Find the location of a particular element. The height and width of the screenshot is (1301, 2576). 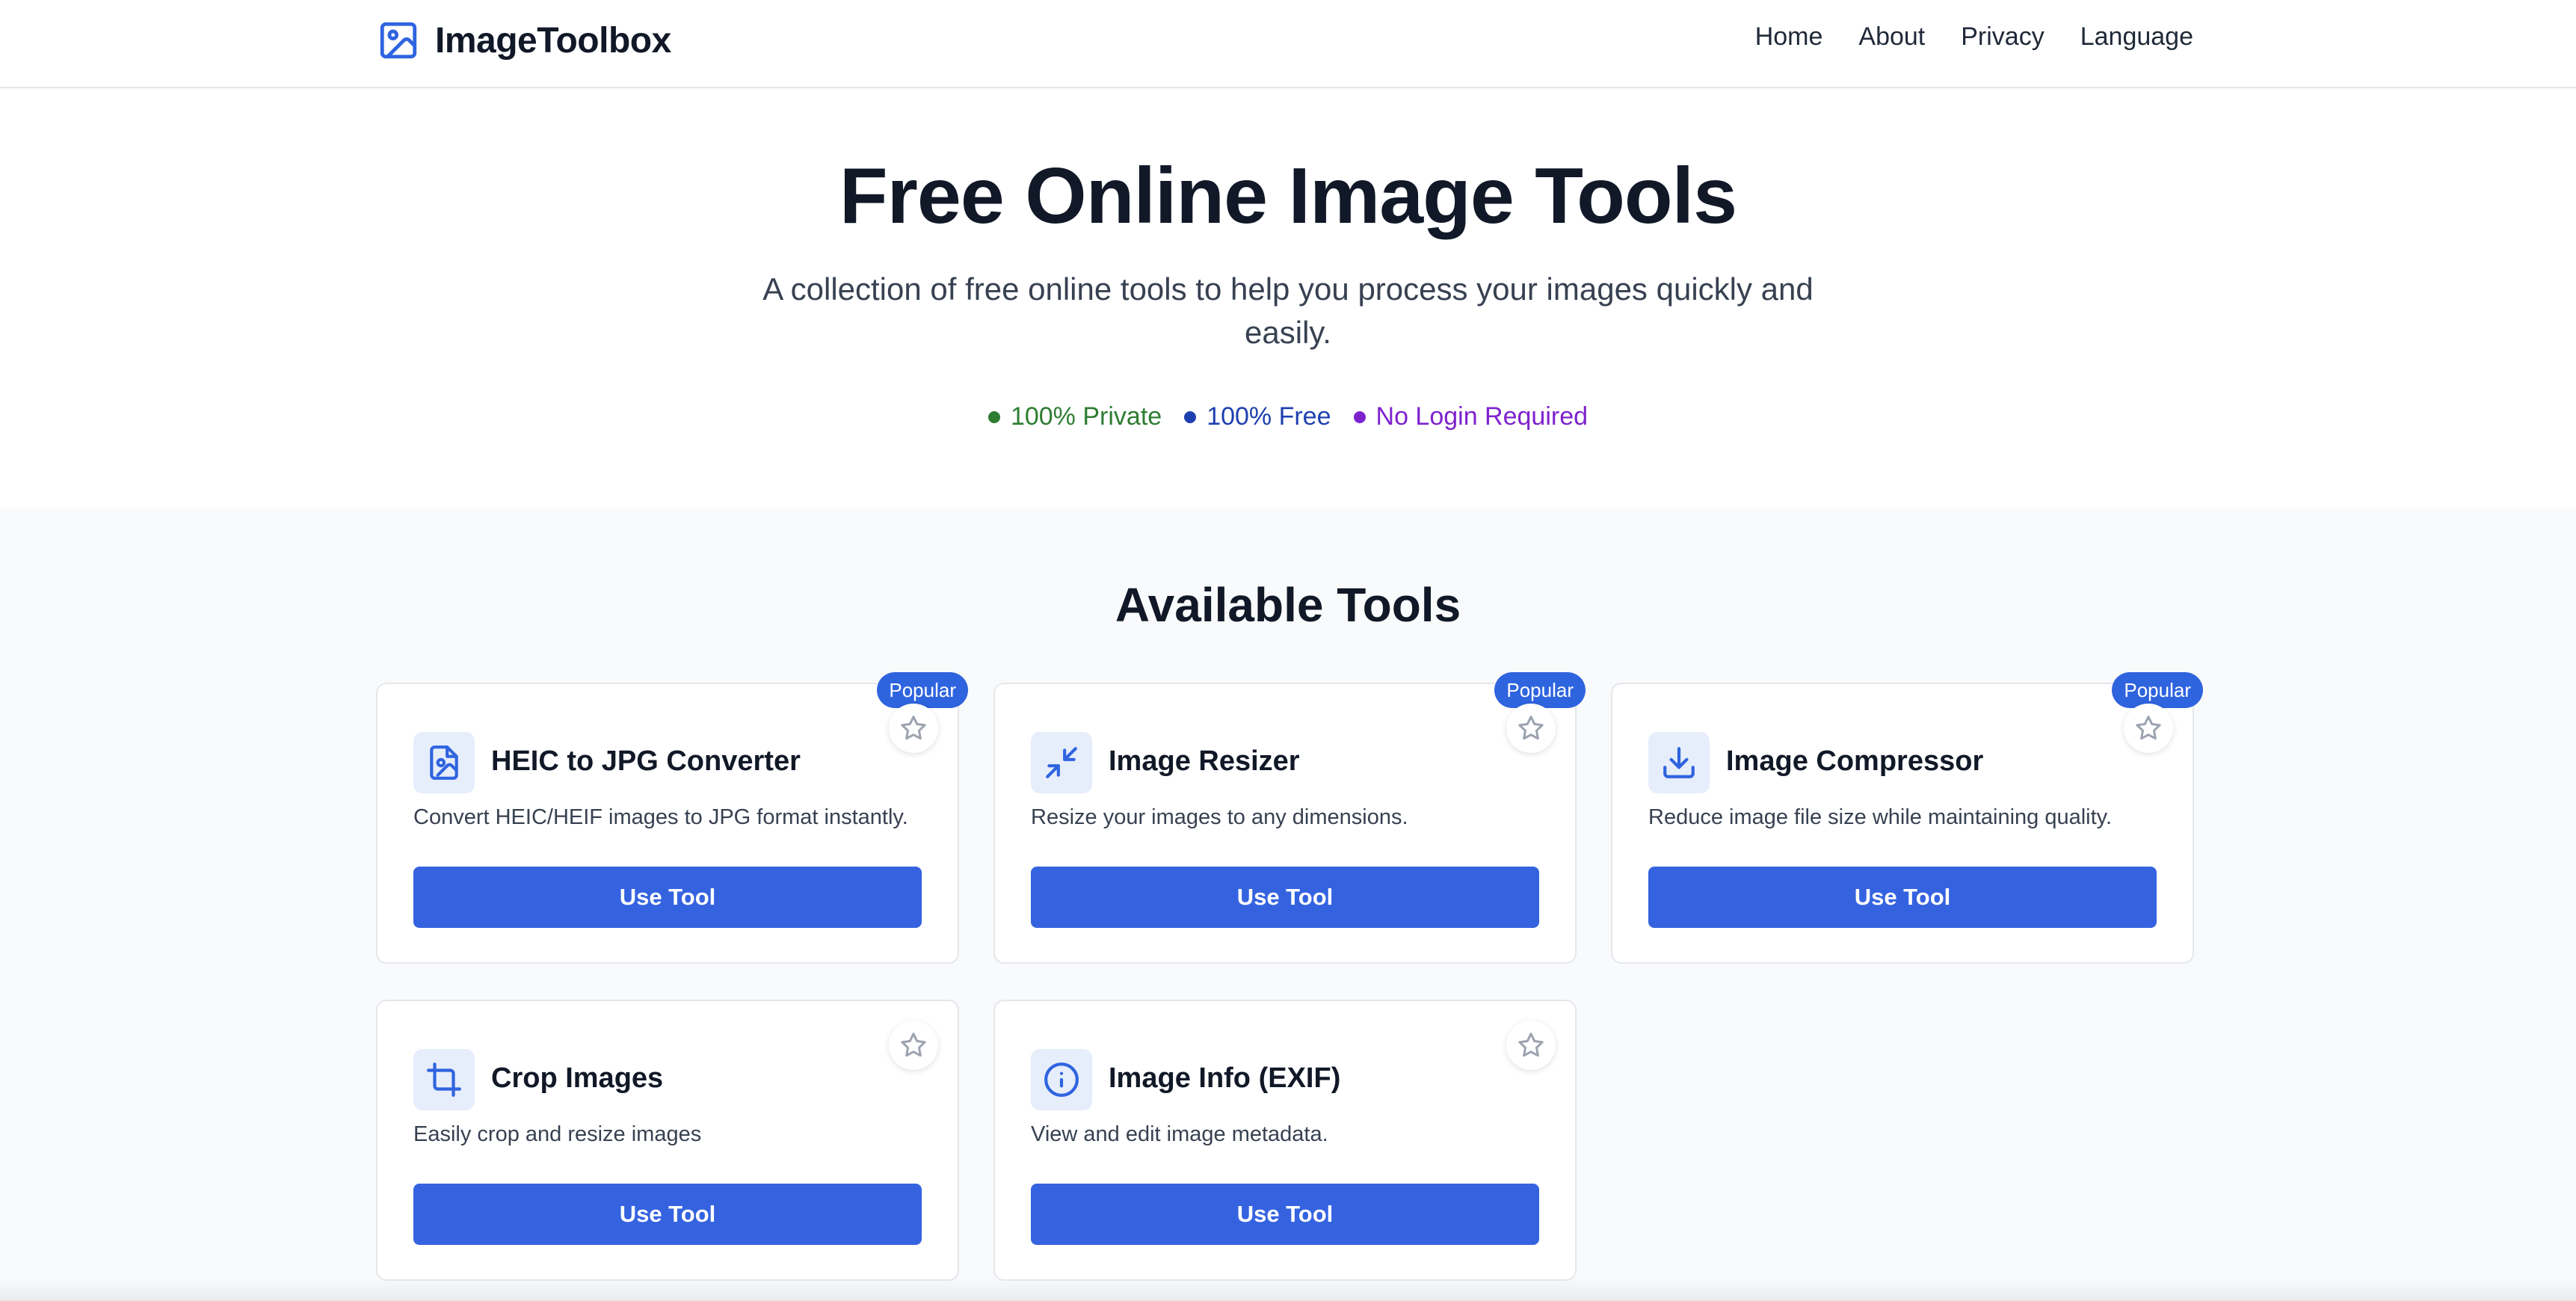

tool-description: Resize your images to any dimensions. is located at coordinates (1219, 817).